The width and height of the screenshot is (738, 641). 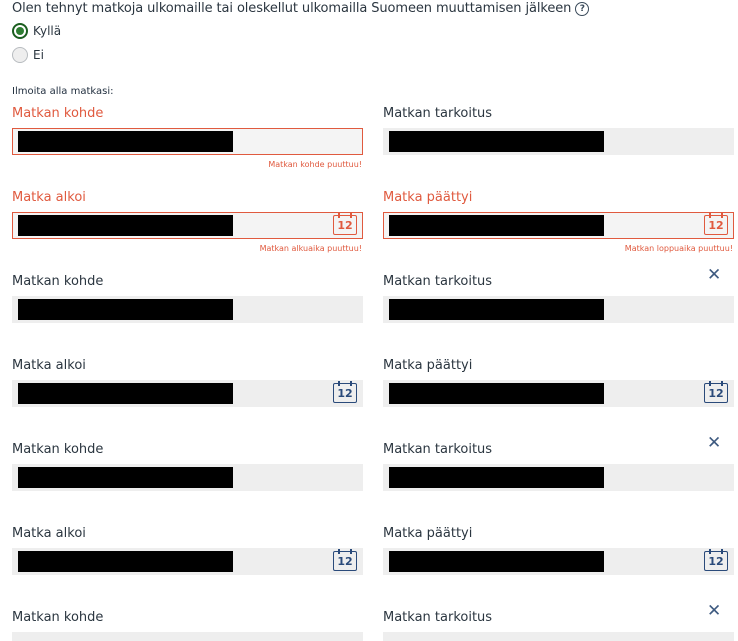 What do you see at coordinates (714, 611) in the screenshot?
I see `trip4-remove-close-icon: ✕` at bounding box center [714, 611].